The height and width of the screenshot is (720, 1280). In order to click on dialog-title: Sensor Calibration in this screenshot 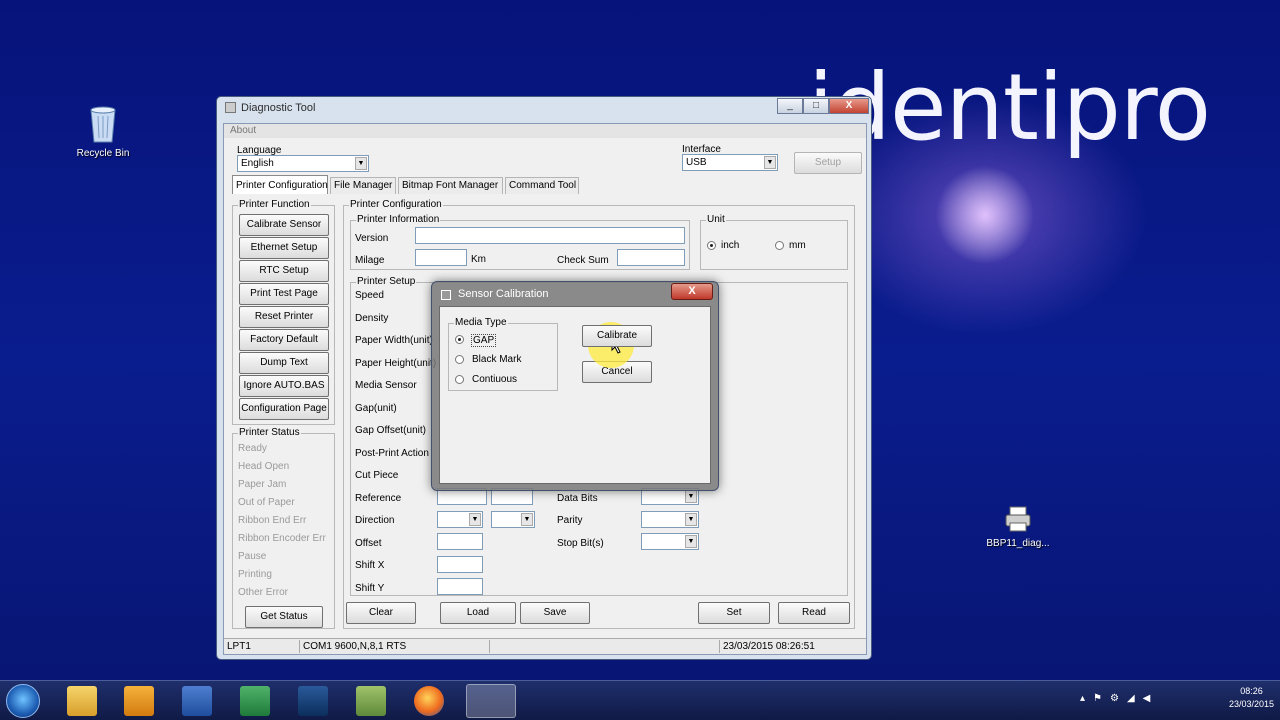, I will do `click(503, 294)`.